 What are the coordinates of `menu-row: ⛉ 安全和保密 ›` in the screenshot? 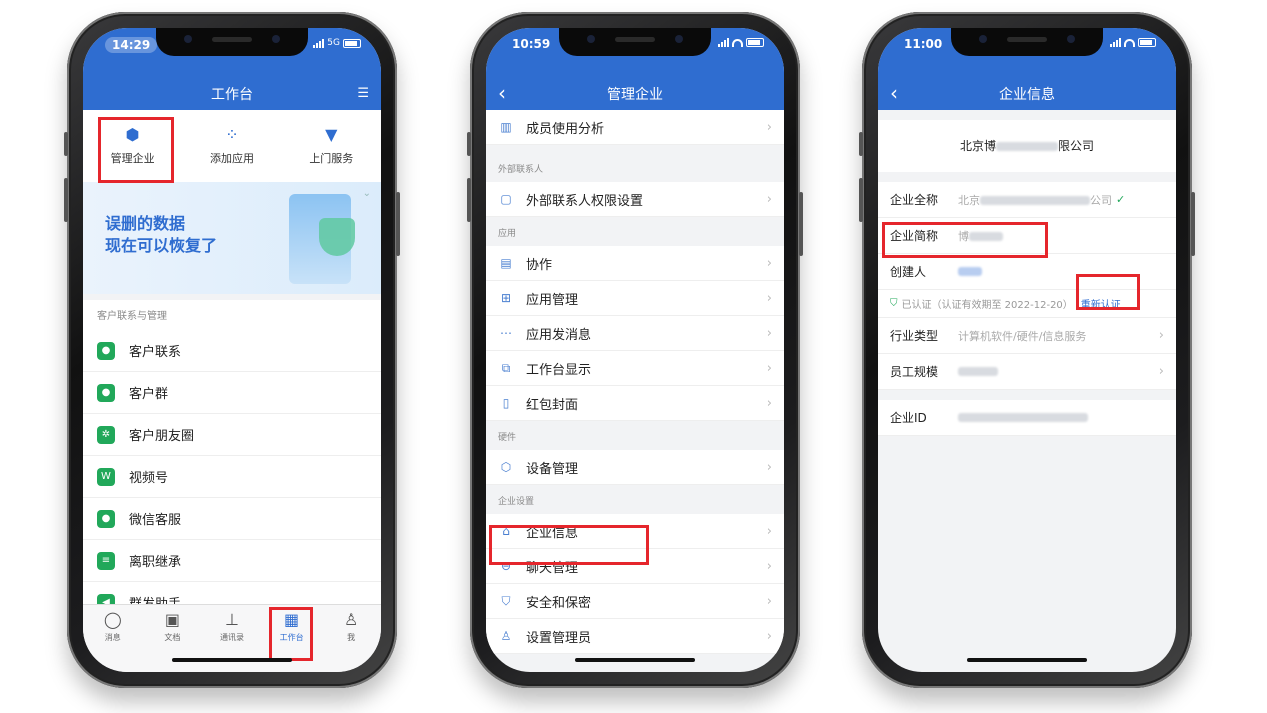 It's located at (635, 601).